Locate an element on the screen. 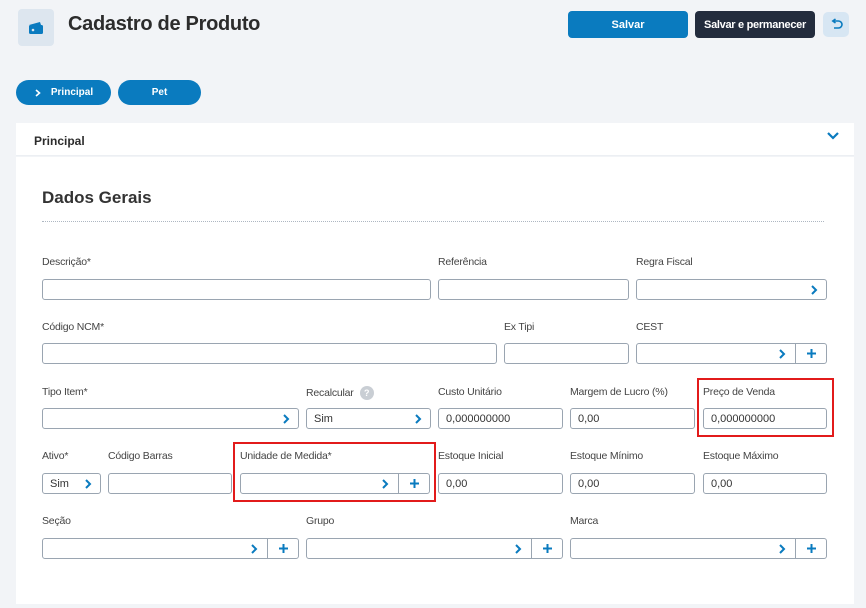 The height and width of the screenshot is (608, 866). cest-select is located at coordinates (731, 353).